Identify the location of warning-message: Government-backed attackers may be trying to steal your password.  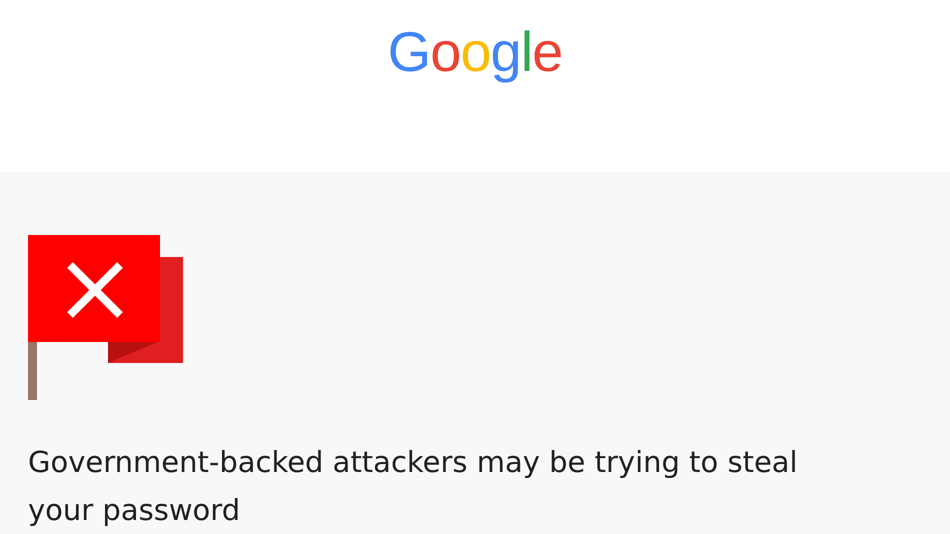
(413, 486).